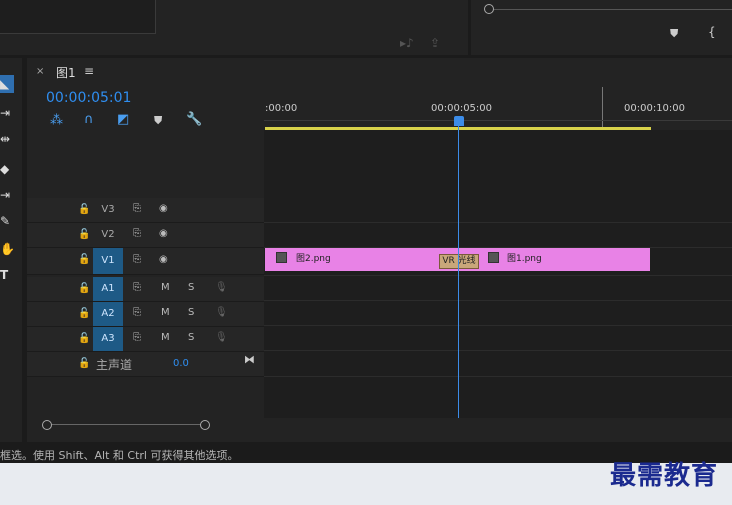  I want to click on snap-icon: ∩, so click(89, 119).